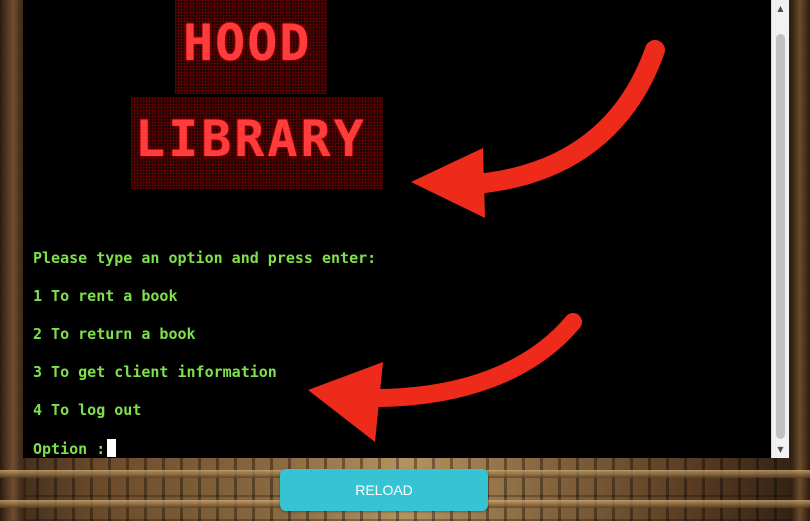  I want to click on banner-title-line2: LIBRARY, so click(251, 139).